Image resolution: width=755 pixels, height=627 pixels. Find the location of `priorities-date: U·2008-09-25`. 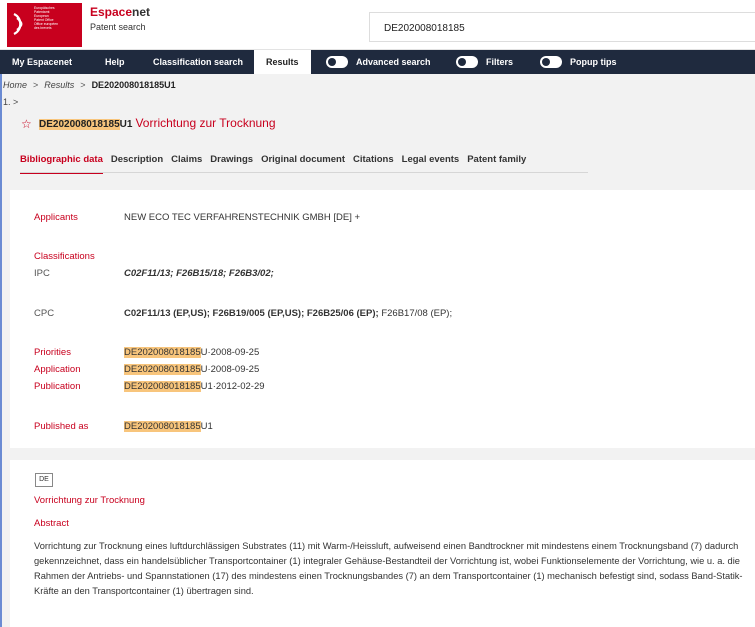

priorities-date: U·2008-09-25 is located at coordinates (230, 352).